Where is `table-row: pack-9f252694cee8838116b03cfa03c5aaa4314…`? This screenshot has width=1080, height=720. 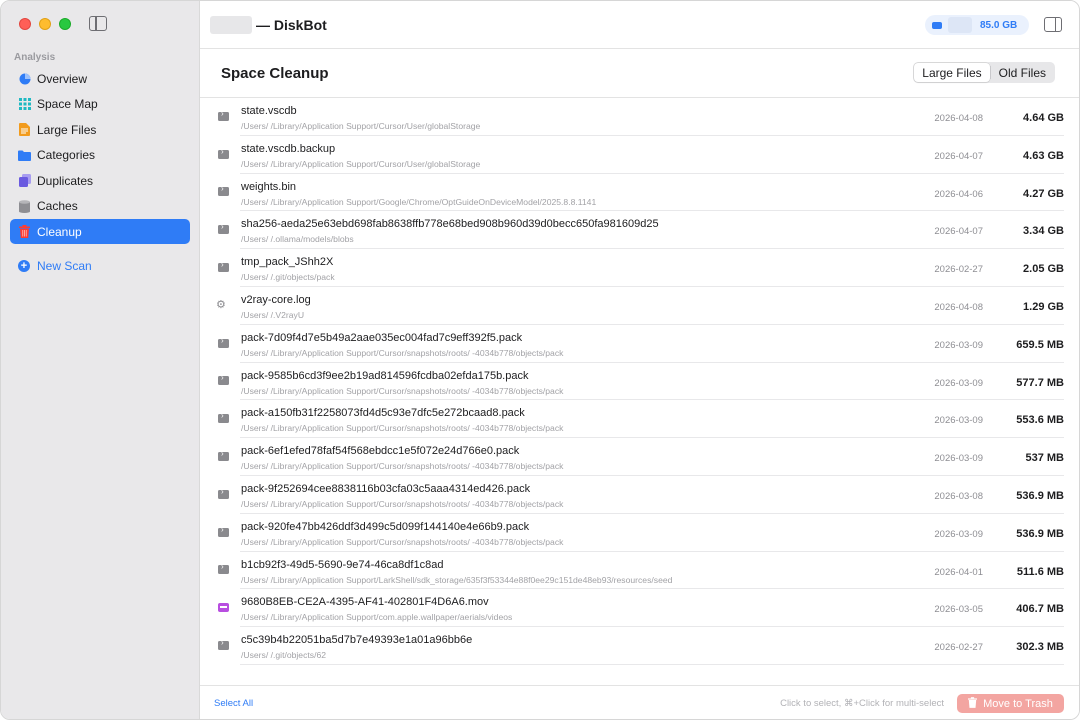
table-row: pack-9f252694cee8838116b03cfa03c5aaa4314… is located at coordinates (639, 495).